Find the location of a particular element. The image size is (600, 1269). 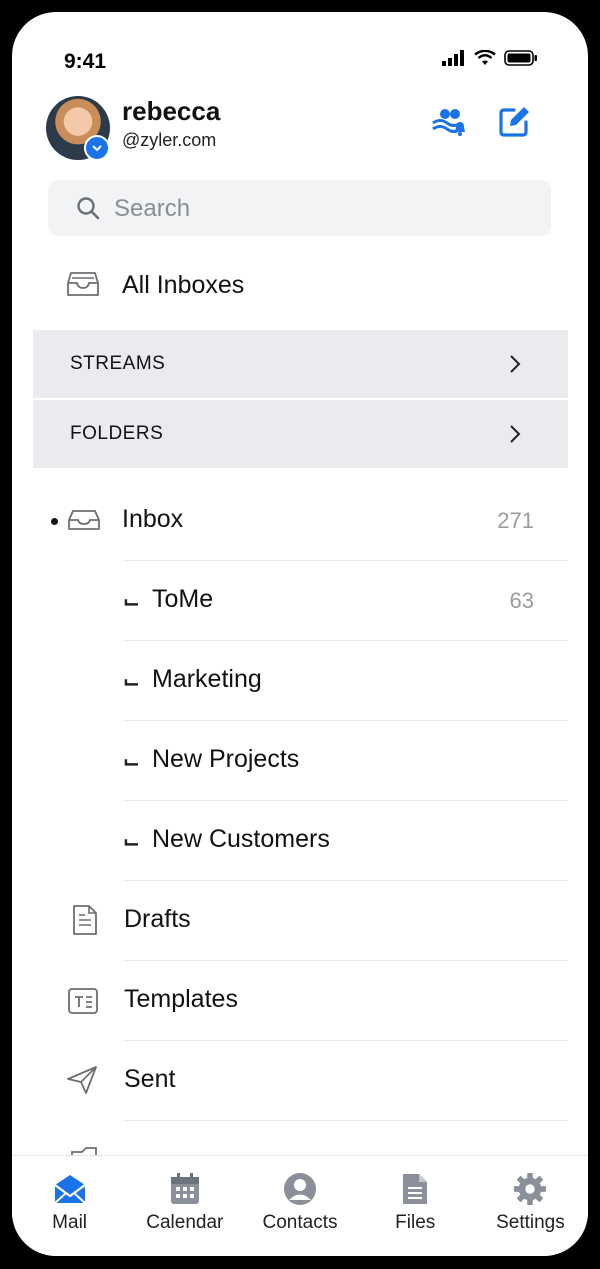

subfolder-new-projects: ⌙ New Projects is located at coordinates (300, 761).